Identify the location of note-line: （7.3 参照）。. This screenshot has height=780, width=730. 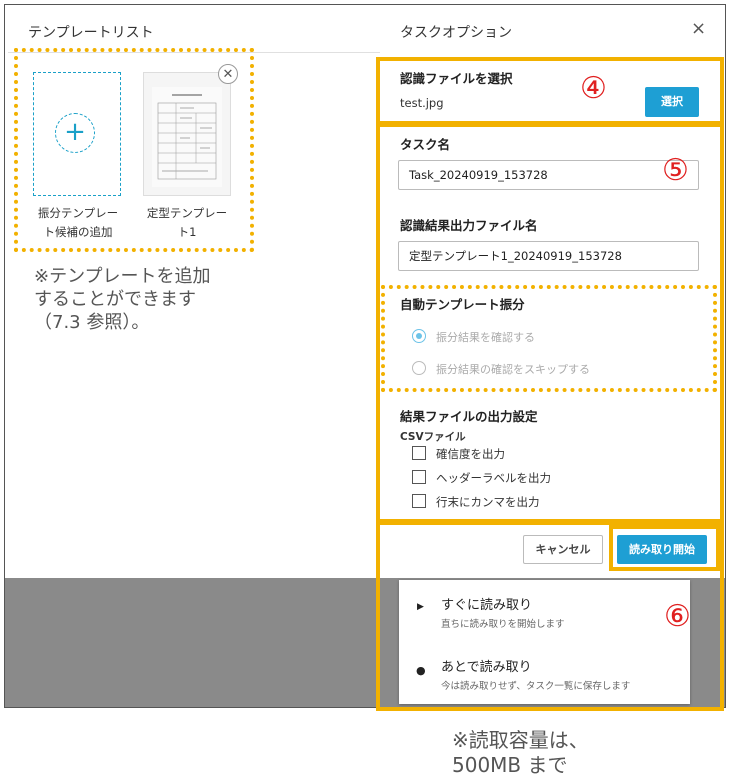
(92, 322).